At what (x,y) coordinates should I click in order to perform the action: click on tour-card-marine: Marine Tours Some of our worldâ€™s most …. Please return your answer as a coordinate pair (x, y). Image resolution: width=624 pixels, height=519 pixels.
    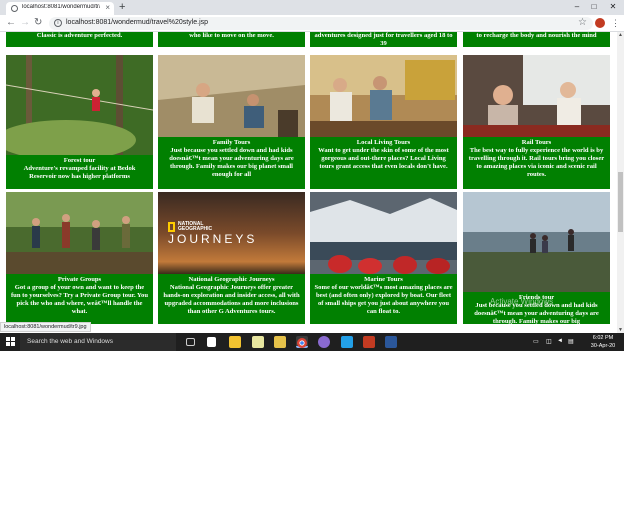
    Looking at the image, I should click on (383, 258).